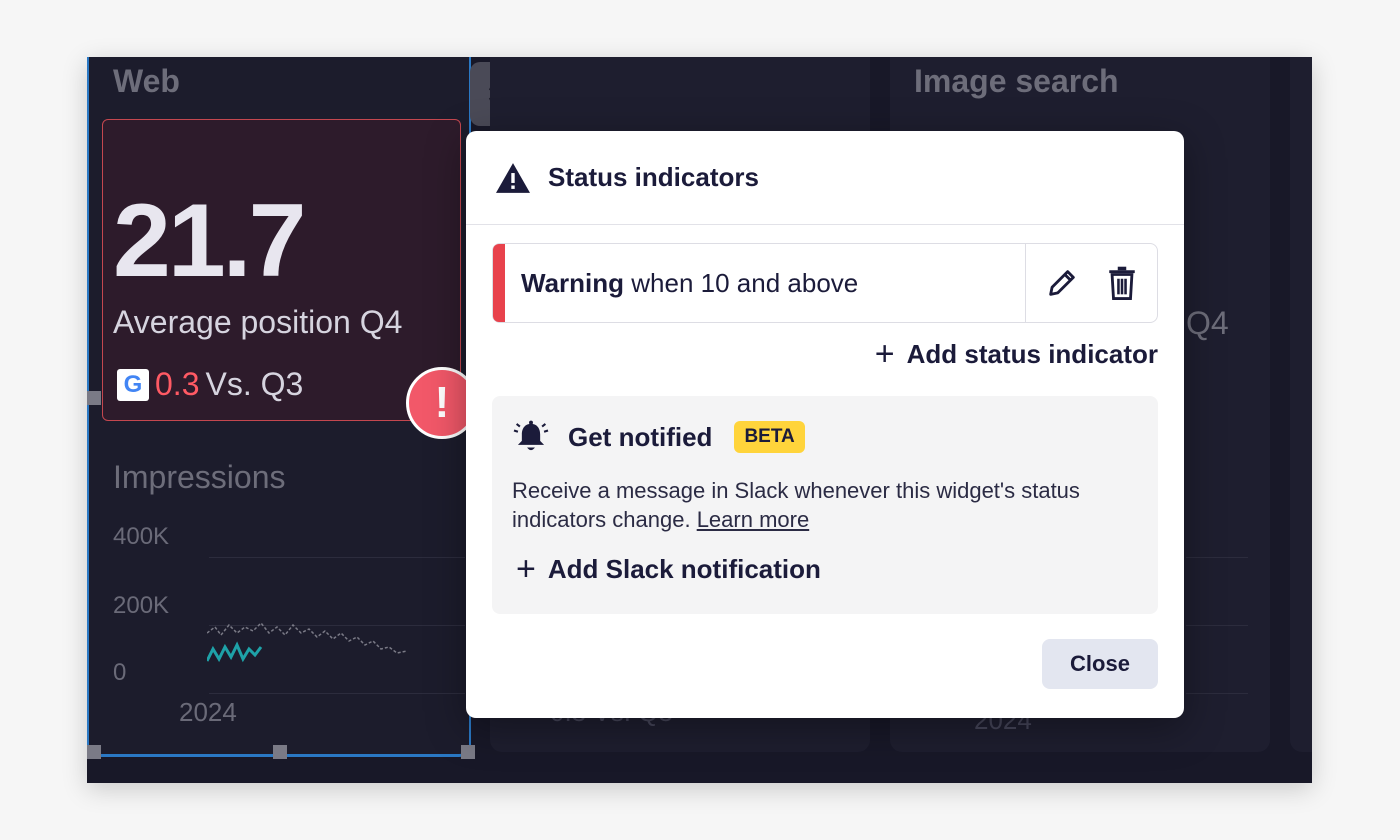 The width and height of the screenshot is (1400, 840). I want to click on metric-comparison: G 0.3 Vs. Q3, so click(210, 384).